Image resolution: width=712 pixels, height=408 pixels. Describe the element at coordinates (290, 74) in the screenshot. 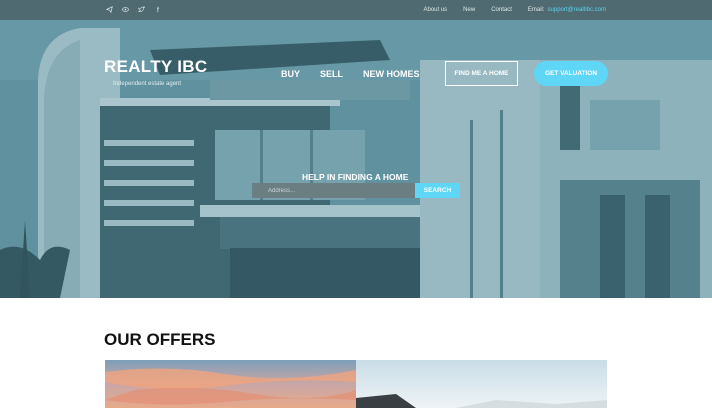

I see `nav-item-buy: BUY` at that location.